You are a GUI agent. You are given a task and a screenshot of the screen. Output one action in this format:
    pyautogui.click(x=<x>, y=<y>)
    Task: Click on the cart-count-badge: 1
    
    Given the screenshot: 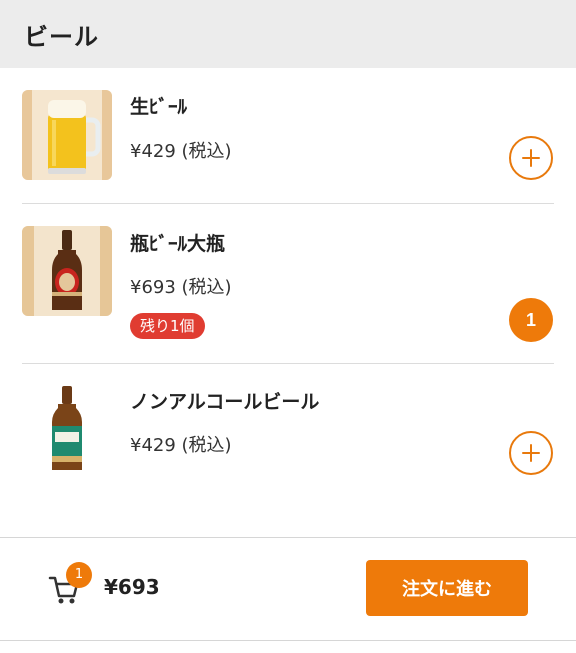 What is the action you would take?
    pyautogui.click(x=79, y=575)
    